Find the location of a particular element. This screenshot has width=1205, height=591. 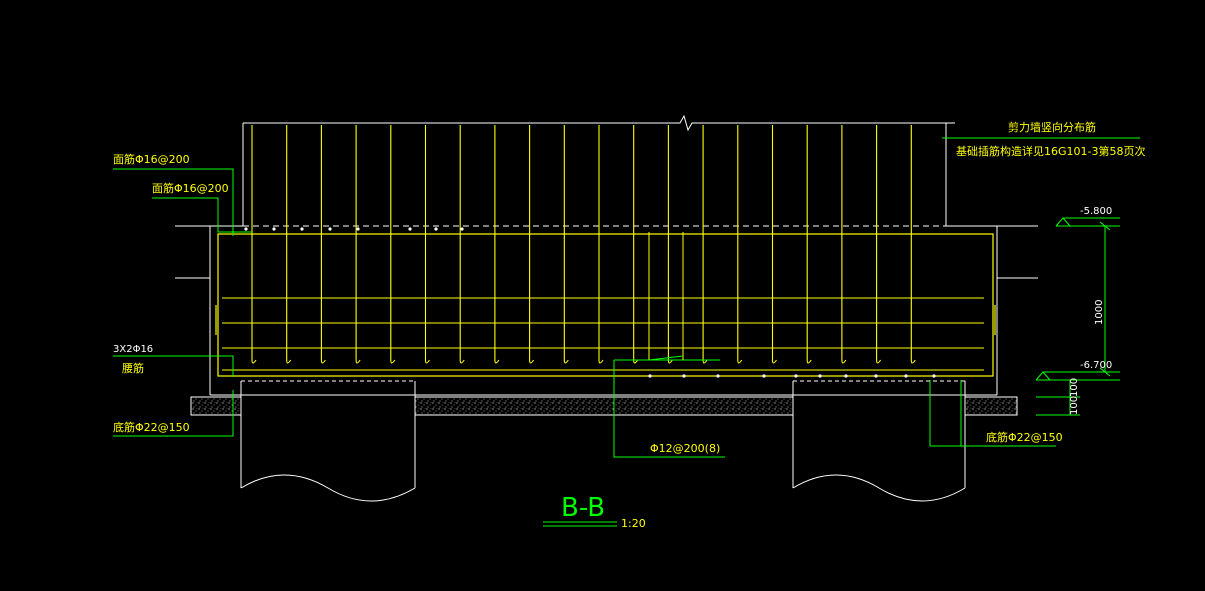

label-wall-bar: 剪力墙竖向分布筋 is located at coordinates (1052, 127).